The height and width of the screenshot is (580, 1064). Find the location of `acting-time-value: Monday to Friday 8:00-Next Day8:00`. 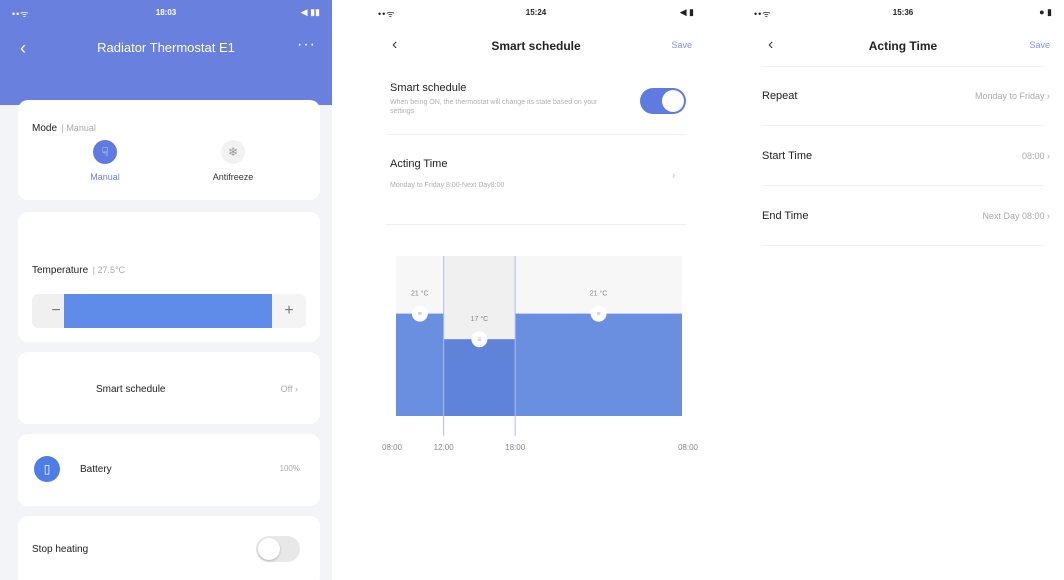

acting-time-value: Monday to Friday 8:00-Next Day8:00 is located at coordinates (447, 185).